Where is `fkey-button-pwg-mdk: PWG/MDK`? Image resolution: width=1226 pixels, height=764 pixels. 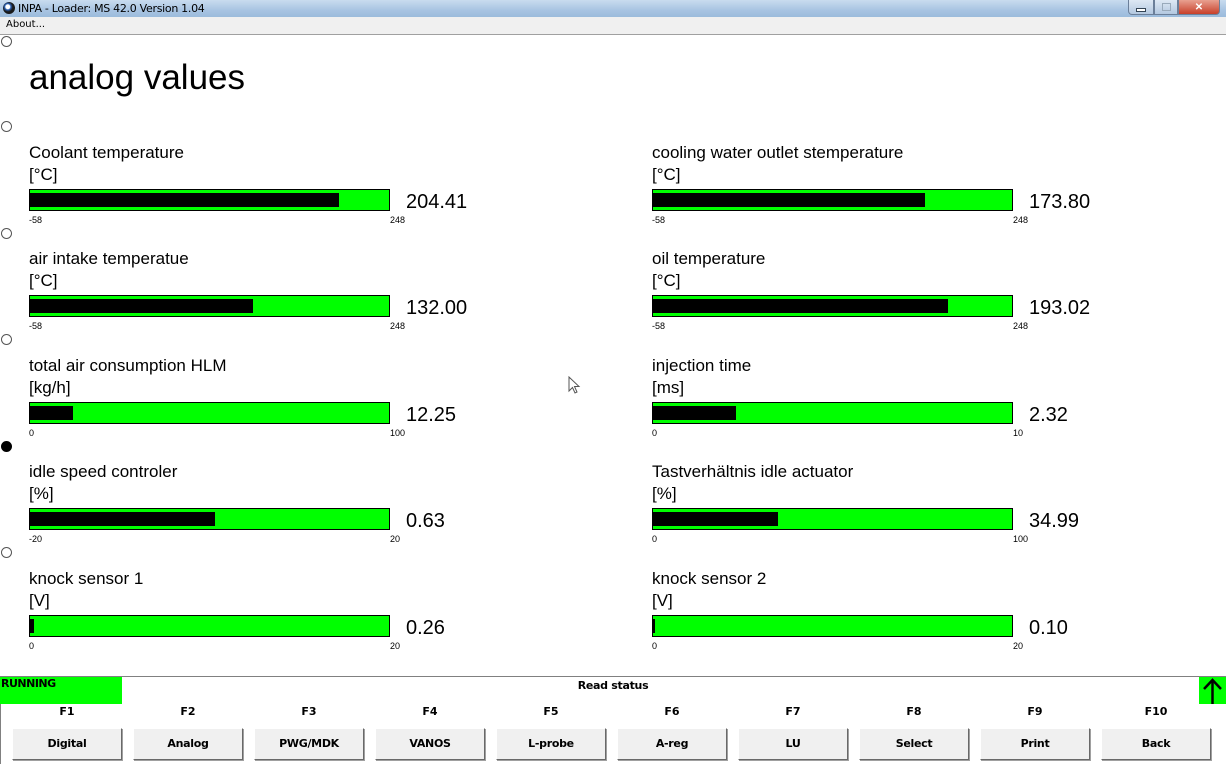 fkey-button-pwg-mdk: PWG/MDK is located at coordinates (309, 744).